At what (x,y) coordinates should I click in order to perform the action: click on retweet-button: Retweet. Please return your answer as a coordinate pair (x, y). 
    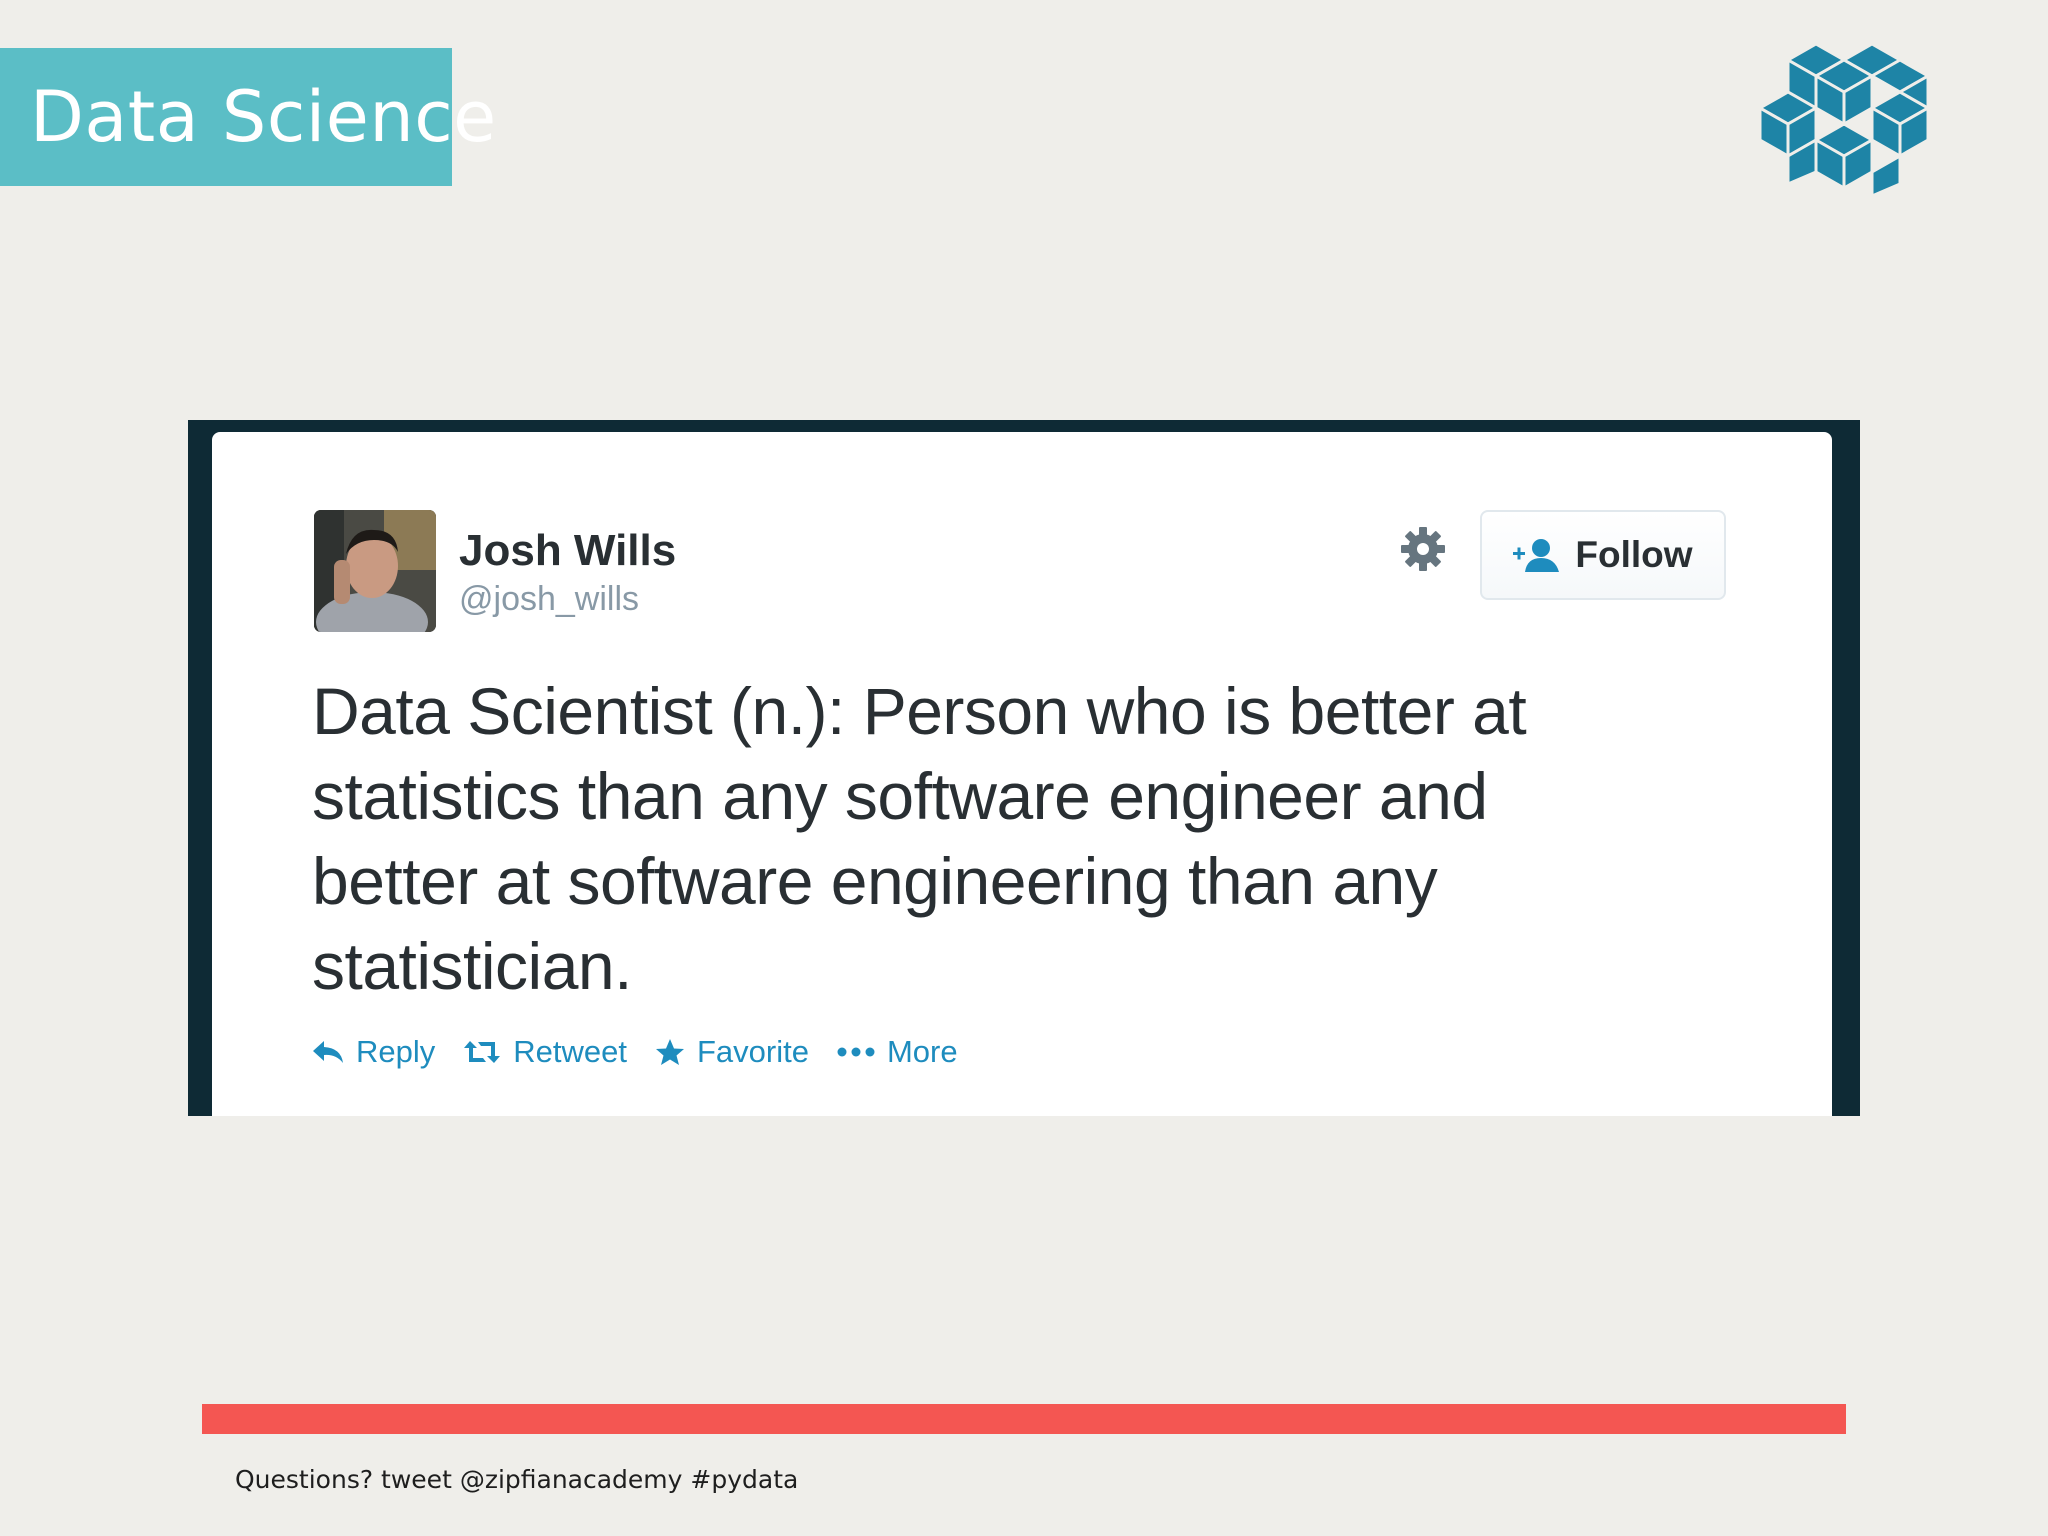
    Looking at the image, I should click on (545, 1052).